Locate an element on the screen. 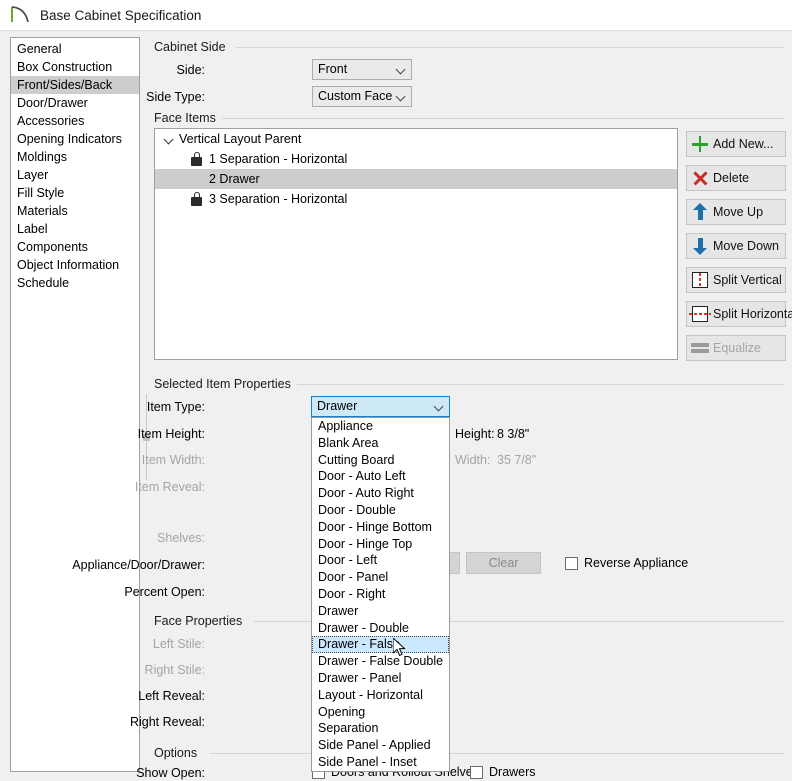 The height and width of the screenshot is (781, 792). reverse-appliance-checkbox: Reverse Appliance is located at coordinates (626, 563).